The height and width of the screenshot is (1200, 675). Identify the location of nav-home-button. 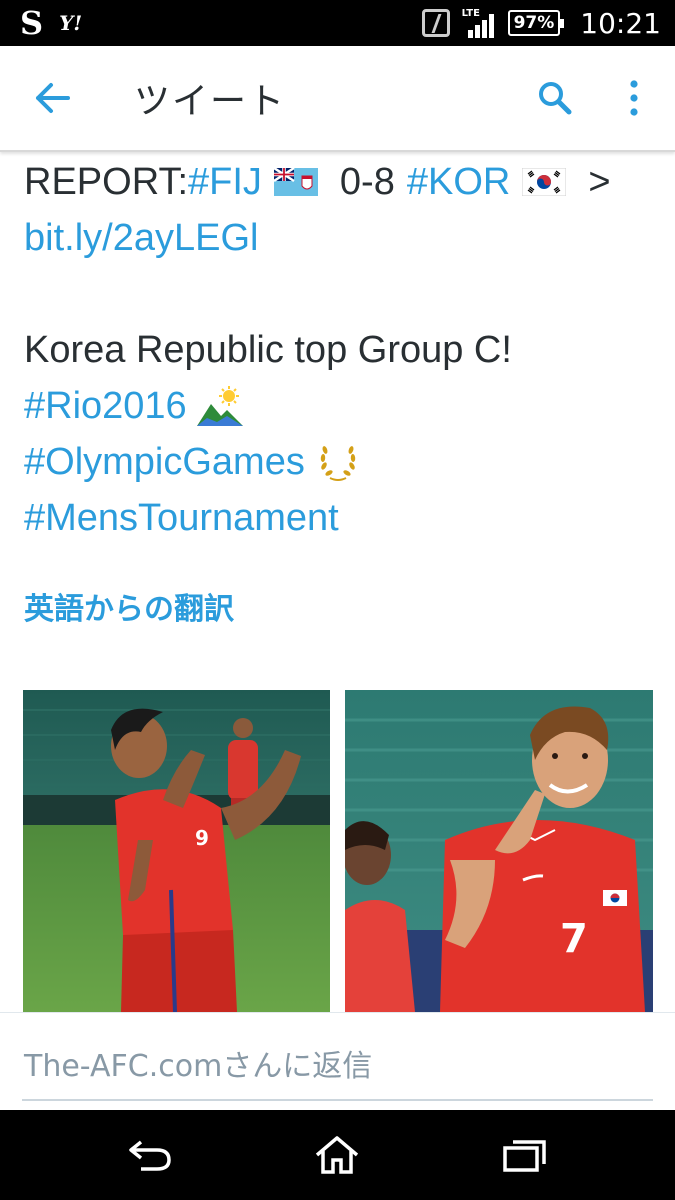
(337, 1155).